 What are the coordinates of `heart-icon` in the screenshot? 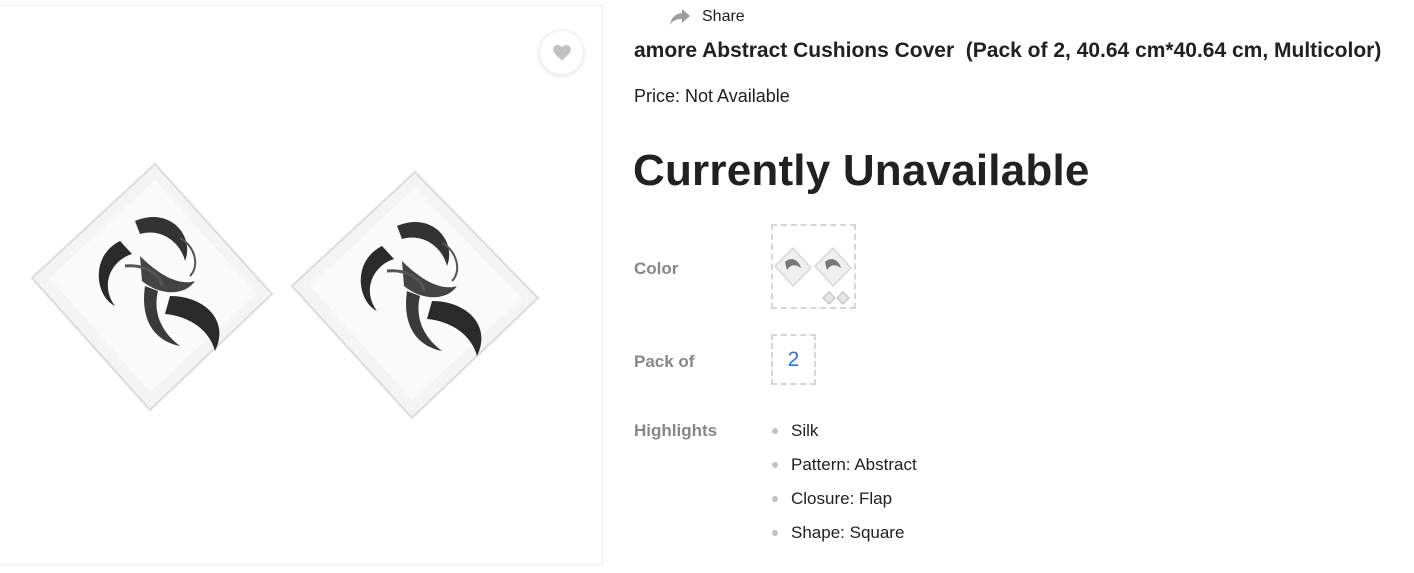 It's located at (561, 52).